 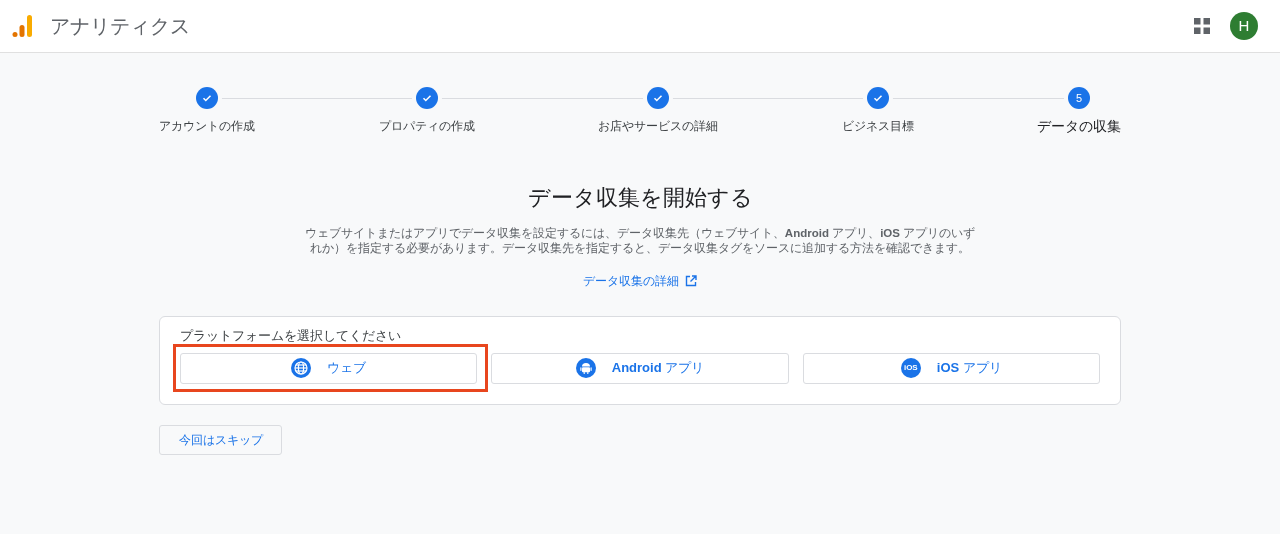 What do you see at coordinates (658, 368) in the screenshot?
I see `platform-label: Android アプリ` at bounding box center [658, 368].